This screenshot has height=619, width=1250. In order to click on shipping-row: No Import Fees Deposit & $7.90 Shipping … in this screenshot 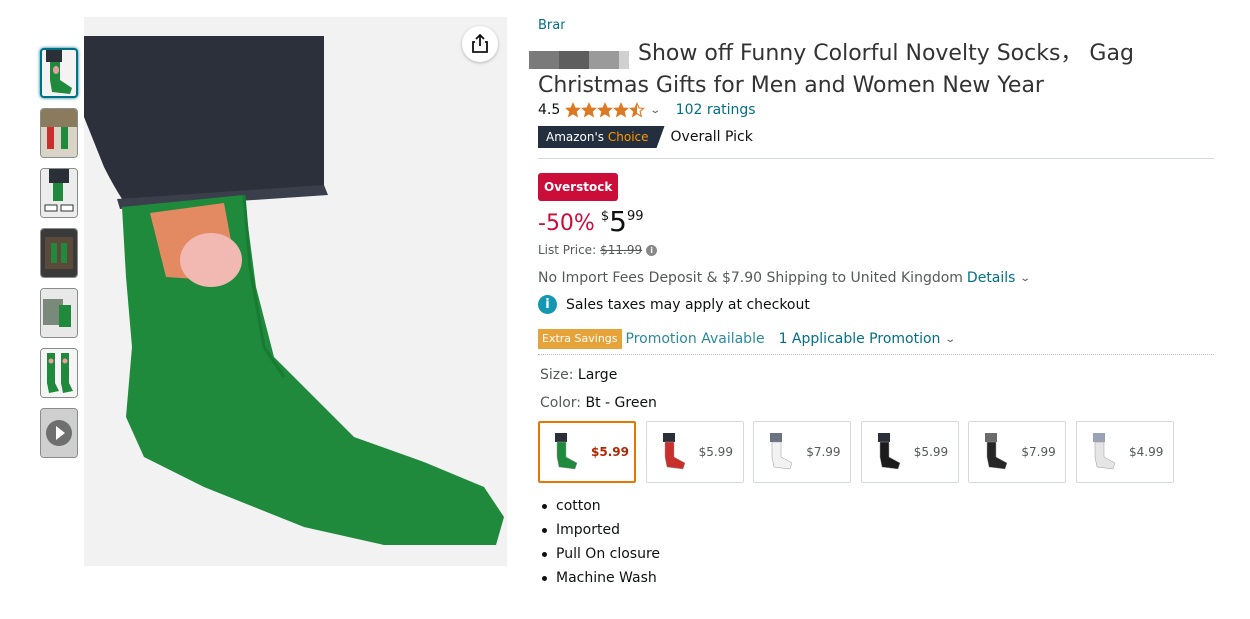, I will do `click(785, 278)`.